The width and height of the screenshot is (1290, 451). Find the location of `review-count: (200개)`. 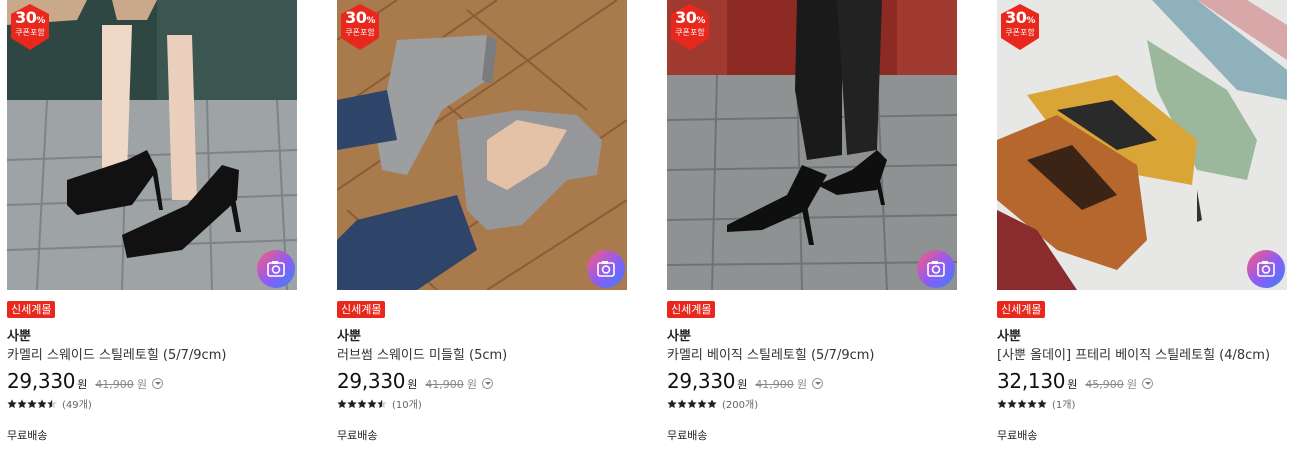

review-count: (200개) is located at coordinates (740, 403).